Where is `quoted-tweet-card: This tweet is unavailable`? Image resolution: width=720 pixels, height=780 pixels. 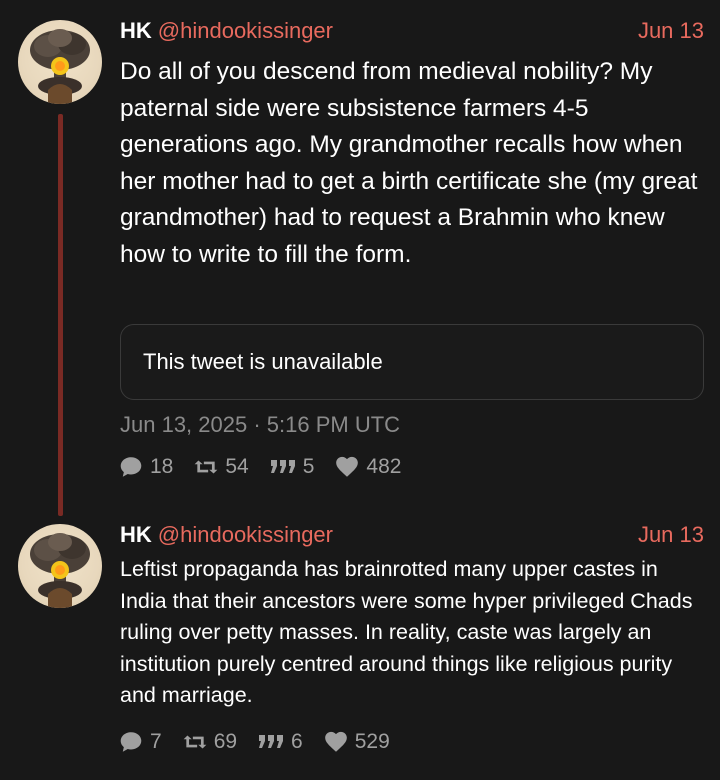 quoted-tweet-card: This tweet is unavailable is located at coordinates (412, 362).